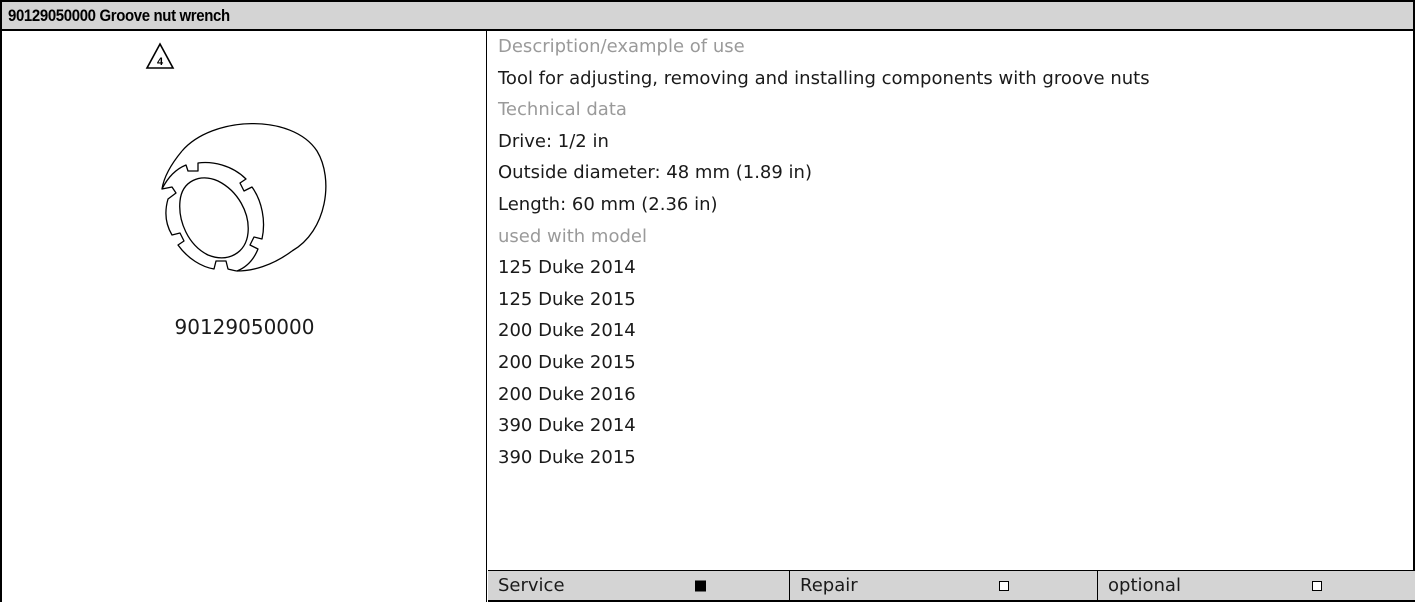  Describe the element at coordinates (707, 15) in the screenshot. I see `title-bar: 90129050000 Groove nut wrench` at that location.